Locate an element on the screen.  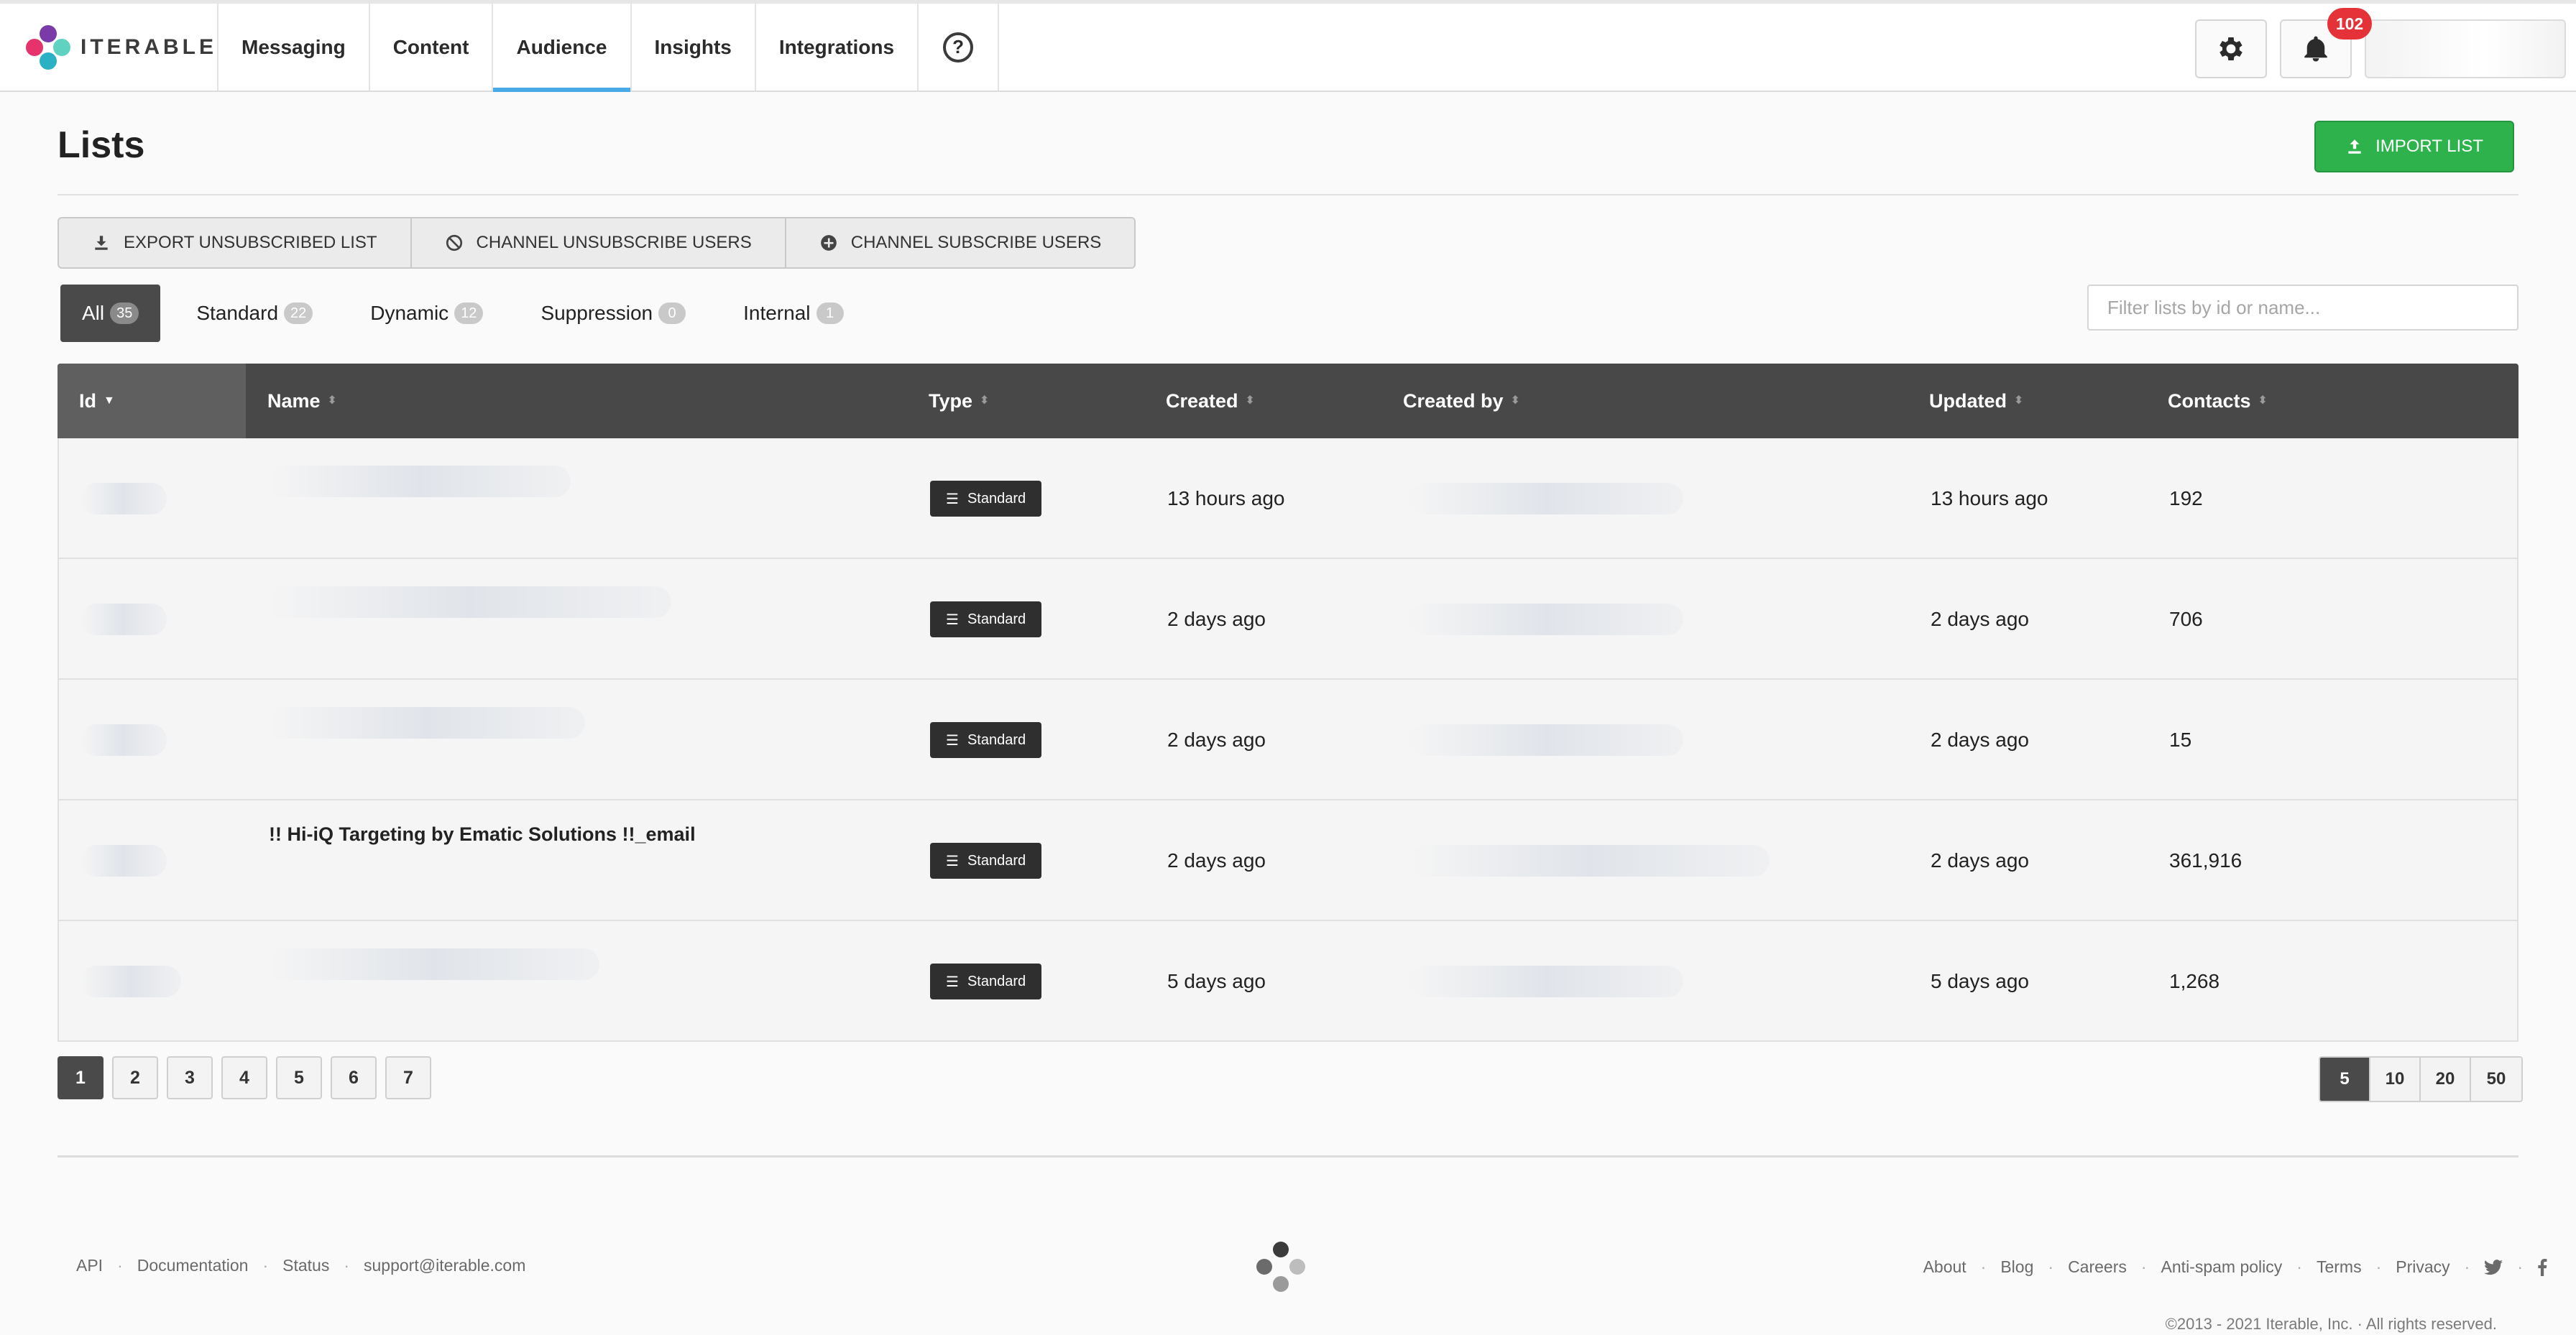
ban-icon is located at coordinates (454, 242).